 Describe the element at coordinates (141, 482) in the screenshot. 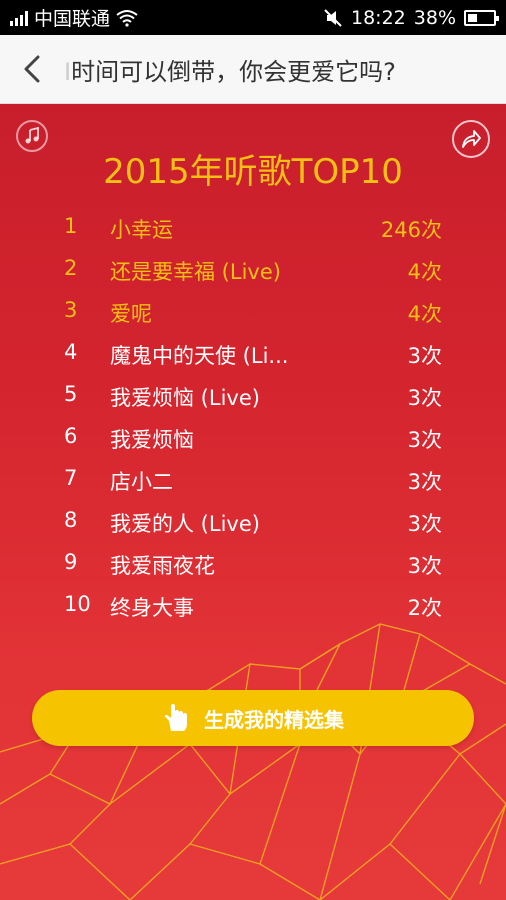

I see `song-title: 店小二` at that location.